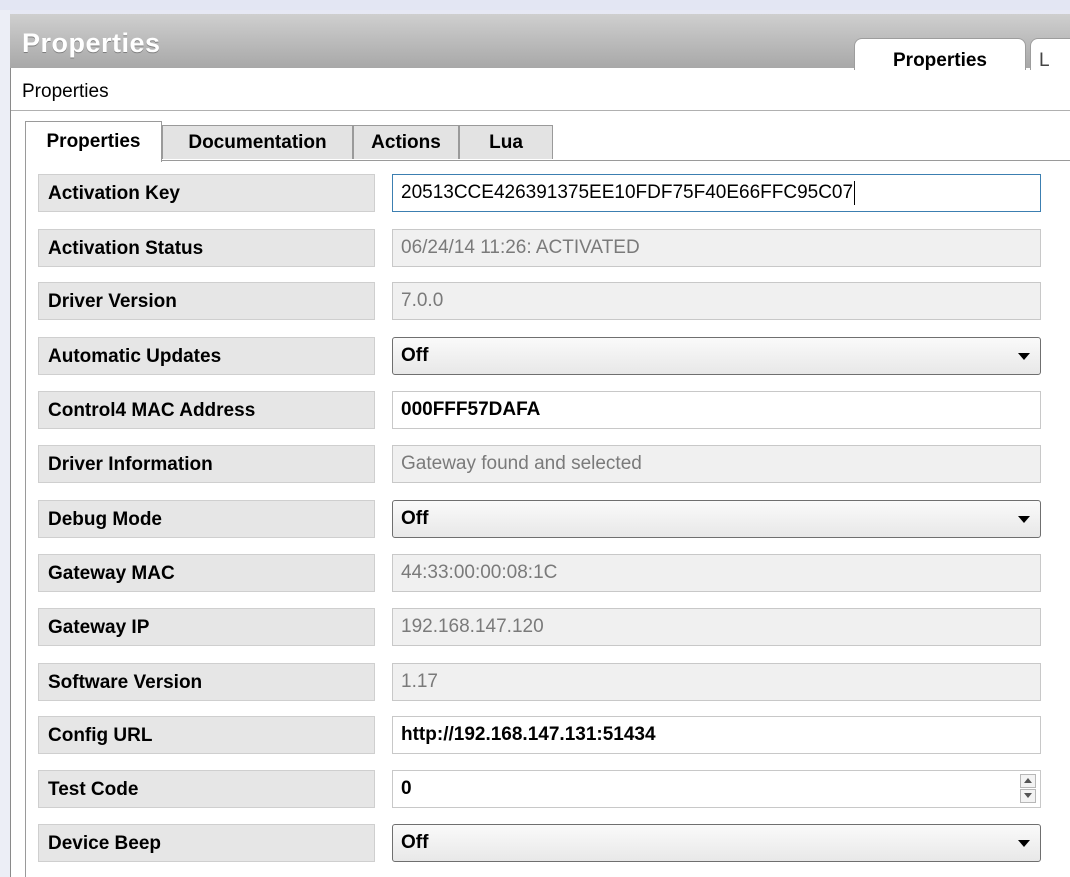 The height and width of the screenshot is (877, 1070). What do you see at coordinates (547, 160) in the screenshot?
I see `tab-baseline` at bounding box center [547, 160].